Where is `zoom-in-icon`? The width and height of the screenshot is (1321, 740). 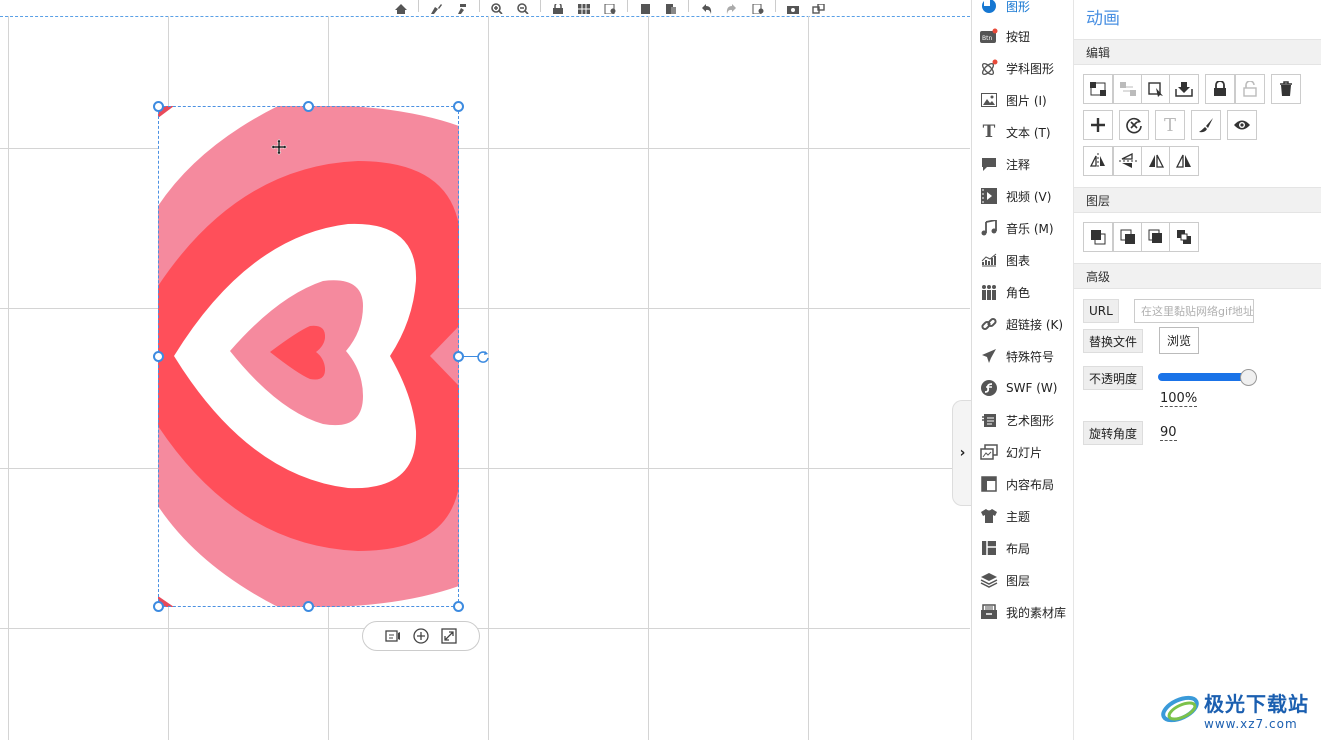 zoom-in-icon is located at coordinates (497, 7).